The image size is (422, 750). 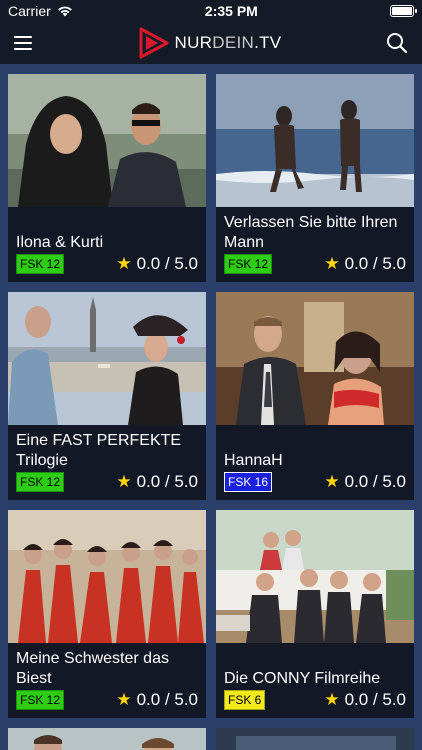 I want to click on fsk-badge: FSK 16, so click(x=248, y=482).